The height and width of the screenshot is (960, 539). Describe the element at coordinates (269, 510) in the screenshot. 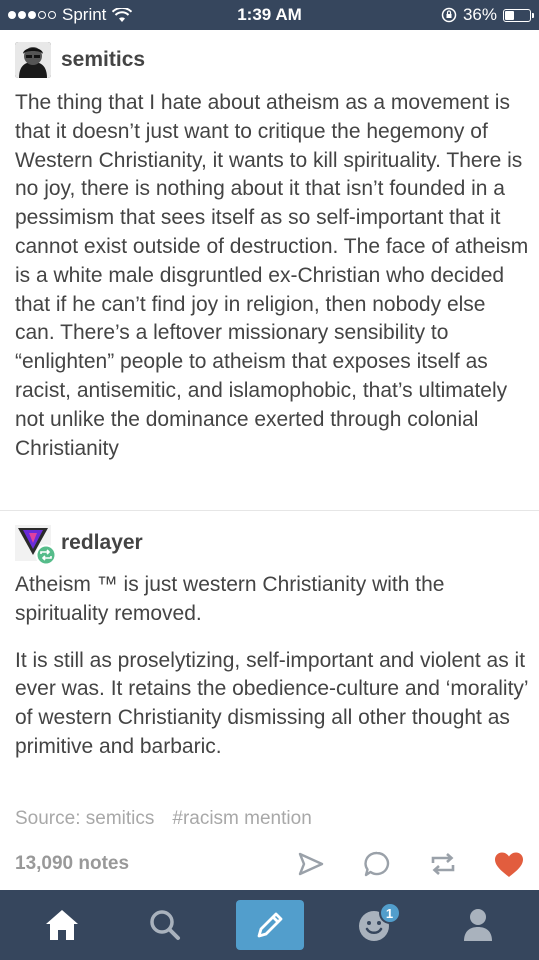

I see `reblog-divider` at that location.